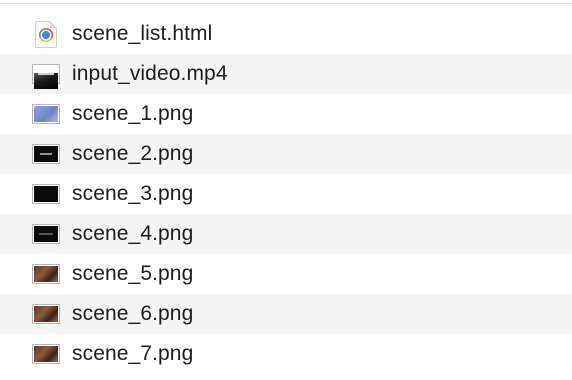 Image resolution: width=572 pixels, height=380 pixels. What do you see at coordinates (286, 34) in the screenshot?
I see `file-row-scene-list-html: scene_list.html` at bounding box center [286, 34].